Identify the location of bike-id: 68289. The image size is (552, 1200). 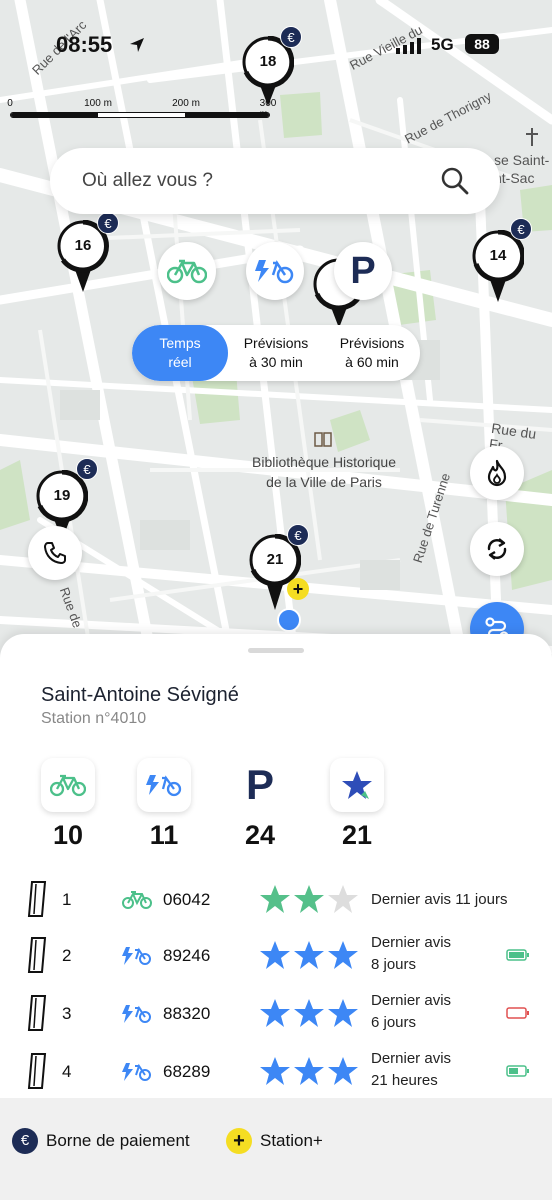
(187, 1071).